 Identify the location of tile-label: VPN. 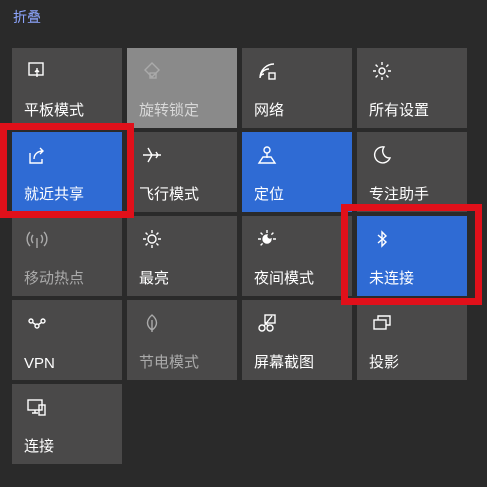
(39, 363).